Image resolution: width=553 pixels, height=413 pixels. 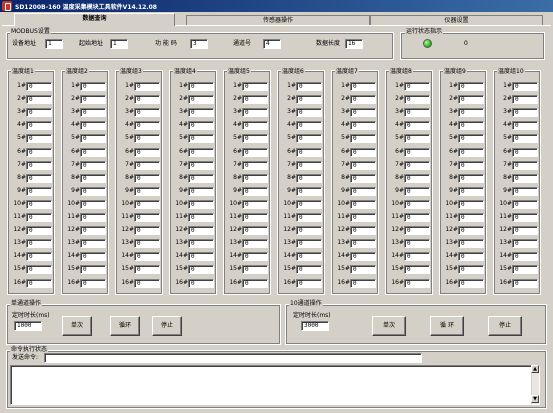 I want to click on data-length-input: 16, so click(x=354, y=44).